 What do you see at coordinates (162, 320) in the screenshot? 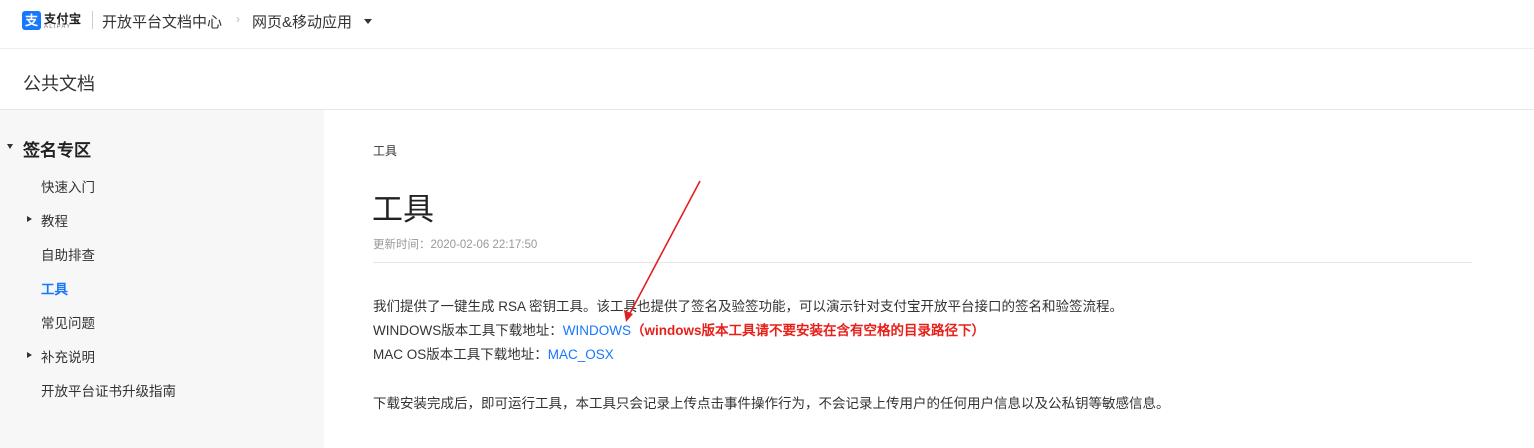
I see `sidebar-item-faq: 常见问题` at bounding box center [162, 320].